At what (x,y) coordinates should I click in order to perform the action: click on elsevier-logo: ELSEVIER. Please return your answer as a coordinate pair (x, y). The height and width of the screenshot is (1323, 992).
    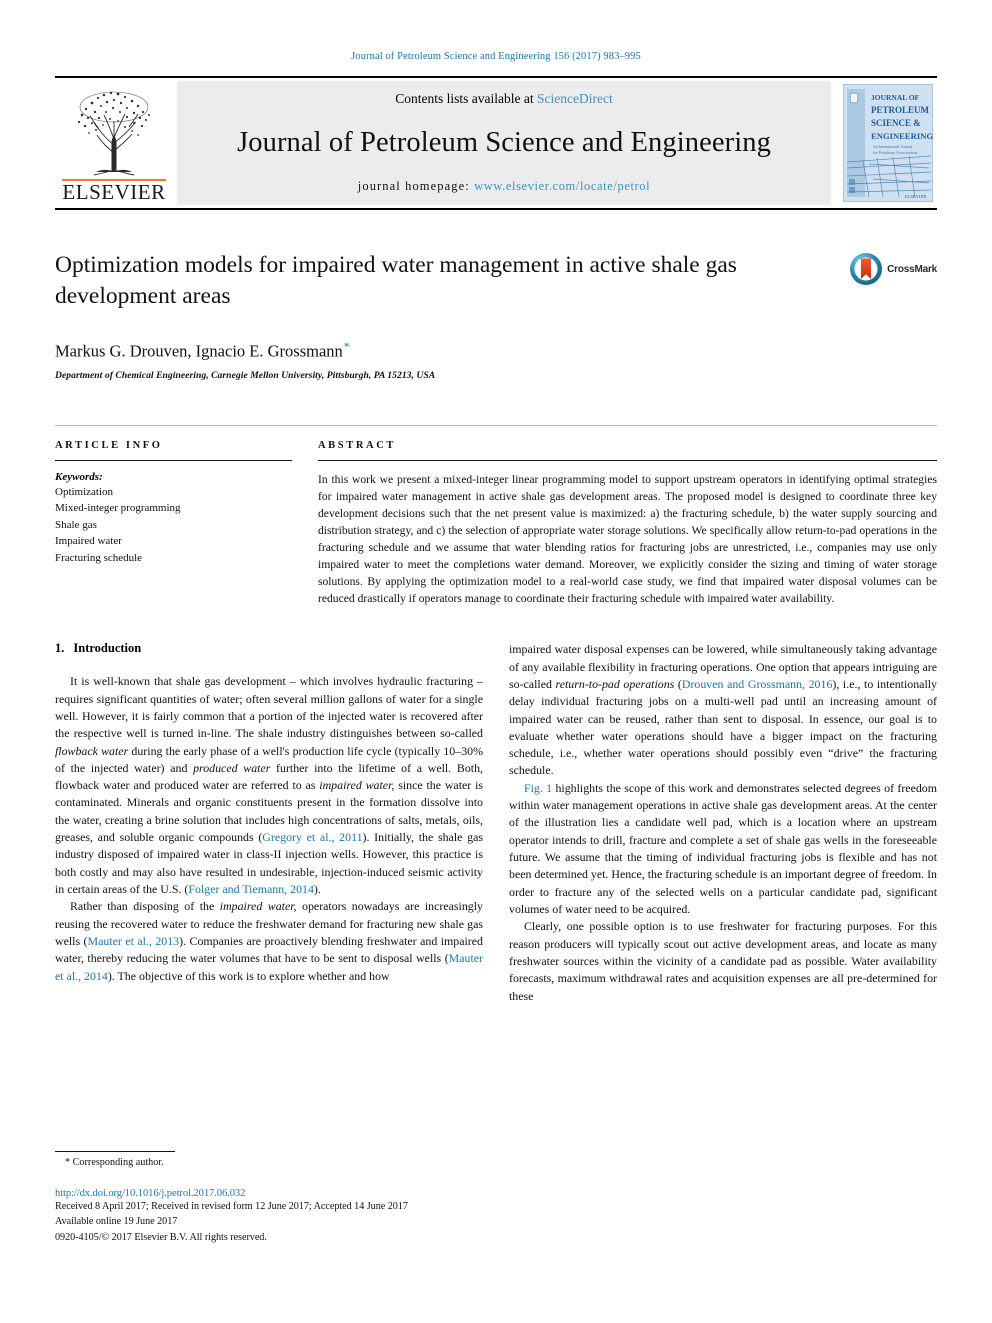
    Looking at the image, I should click on (114, 143).